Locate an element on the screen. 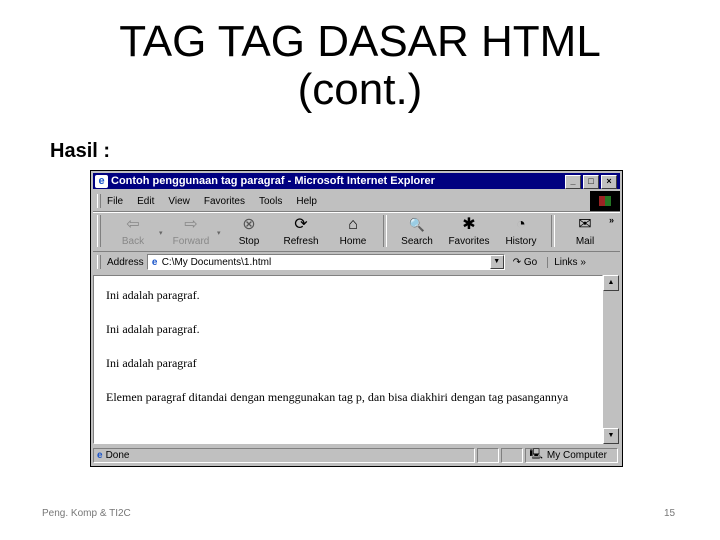 This screenshot has height=540, width=720. slide-title-line2: (cont.) is located at coordinates (360, 89).